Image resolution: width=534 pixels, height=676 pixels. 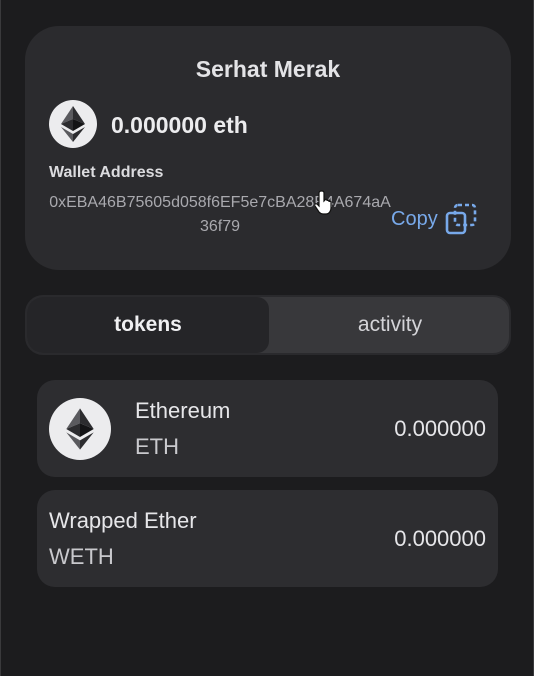 I want to click on token-name: Ethereum, so click(x=183, y=410).